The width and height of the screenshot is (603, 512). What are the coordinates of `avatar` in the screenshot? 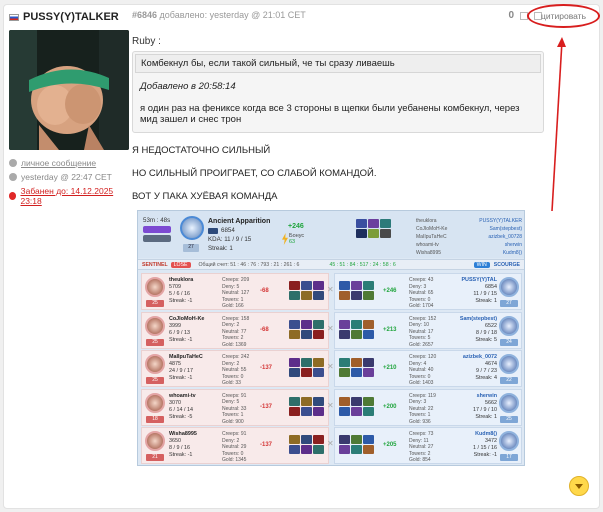 It's located at (69, 90).